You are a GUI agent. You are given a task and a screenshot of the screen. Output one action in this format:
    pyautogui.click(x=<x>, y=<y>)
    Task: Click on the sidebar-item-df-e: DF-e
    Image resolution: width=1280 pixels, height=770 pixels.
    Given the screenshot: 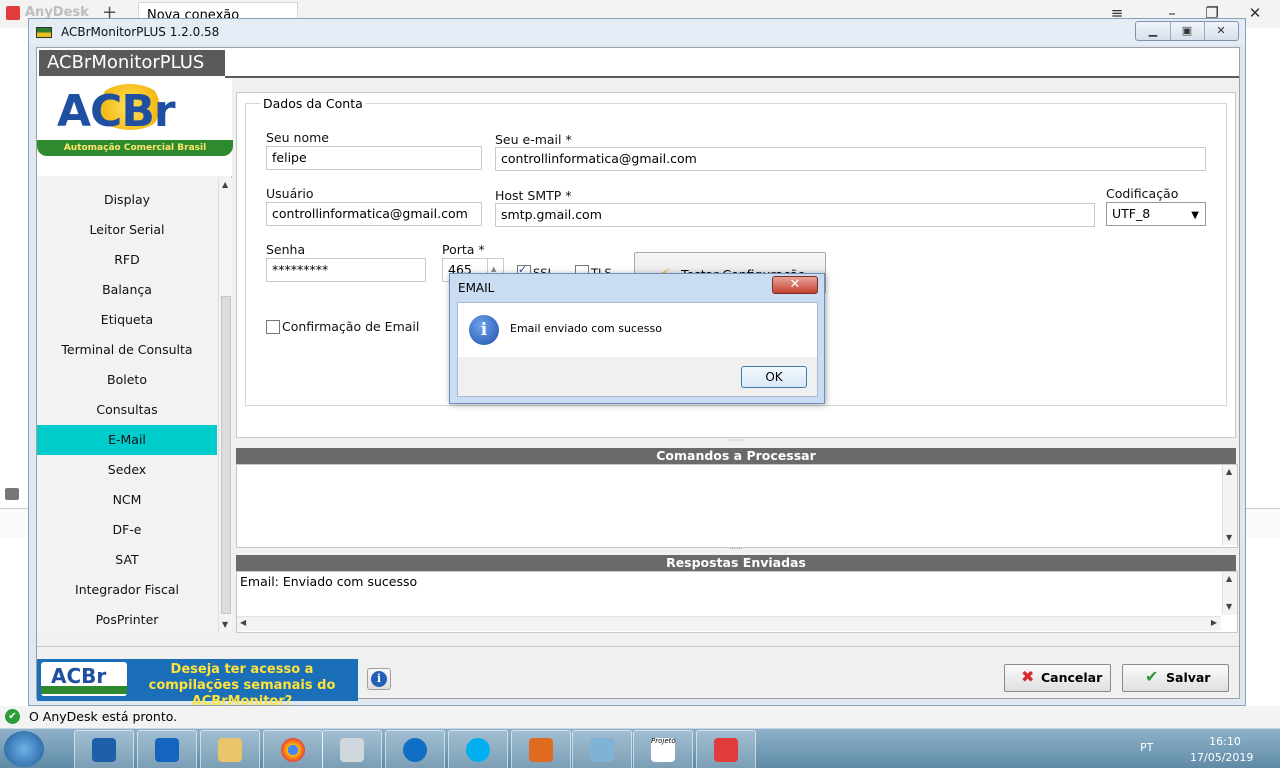 What is the action you would take?
    pyautogui.click(x=127, y=530)
    